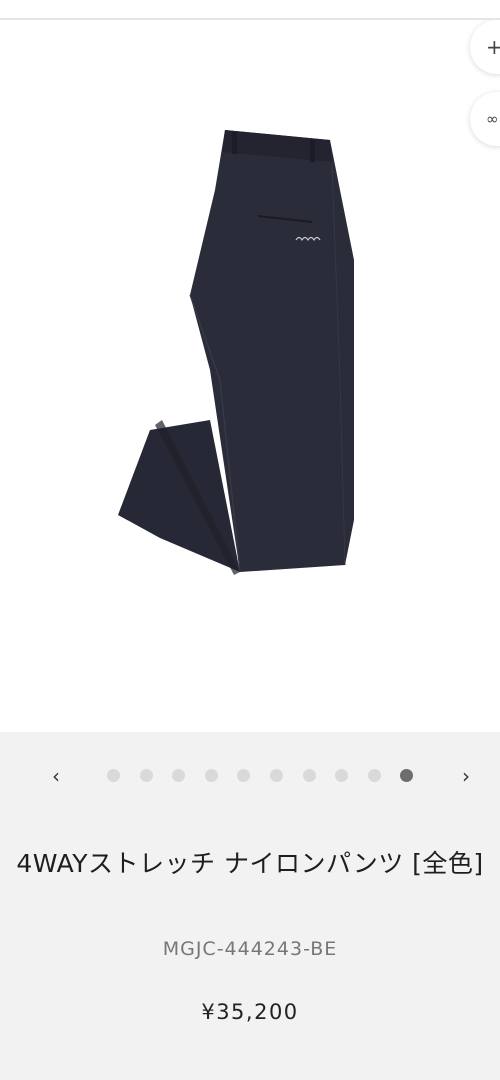 The image size is (500, 1080). I want to click on plus-icon: +, so click(493, 47).